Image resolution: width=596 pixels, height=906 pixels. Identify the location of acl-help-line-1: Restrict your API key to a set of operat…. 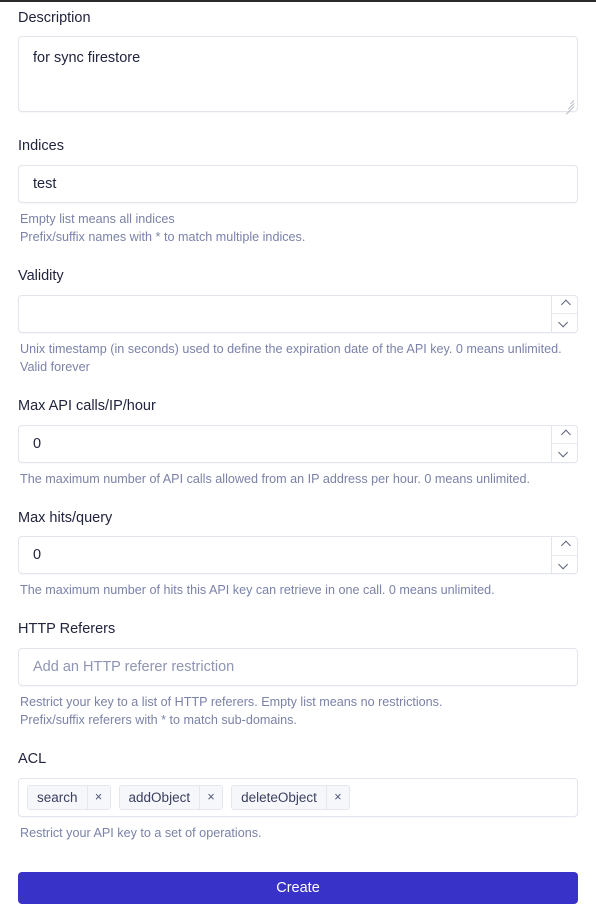
(141, 832).